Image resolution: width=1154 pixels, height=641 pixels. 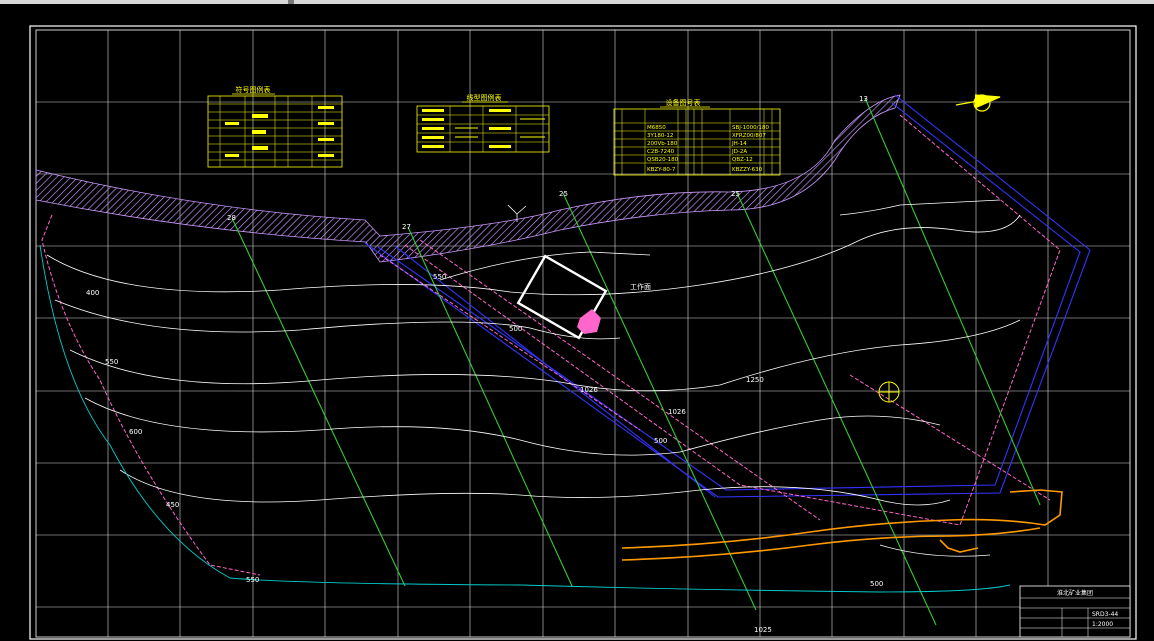 I want to click on title-block-name: 淮北矿业集团, so click(x=1075, y=593).